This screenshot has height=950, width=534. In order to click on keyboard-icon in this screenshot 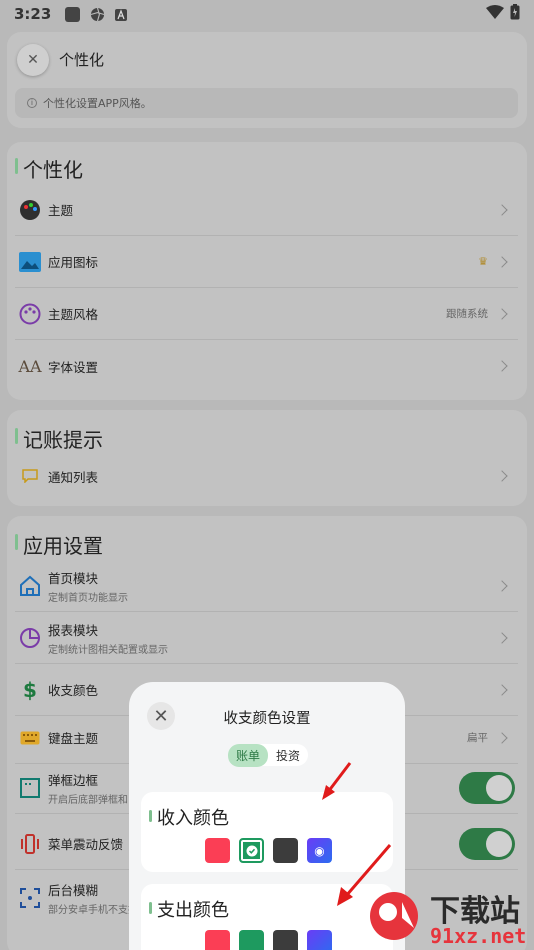, I will do `click(30, 738)`.